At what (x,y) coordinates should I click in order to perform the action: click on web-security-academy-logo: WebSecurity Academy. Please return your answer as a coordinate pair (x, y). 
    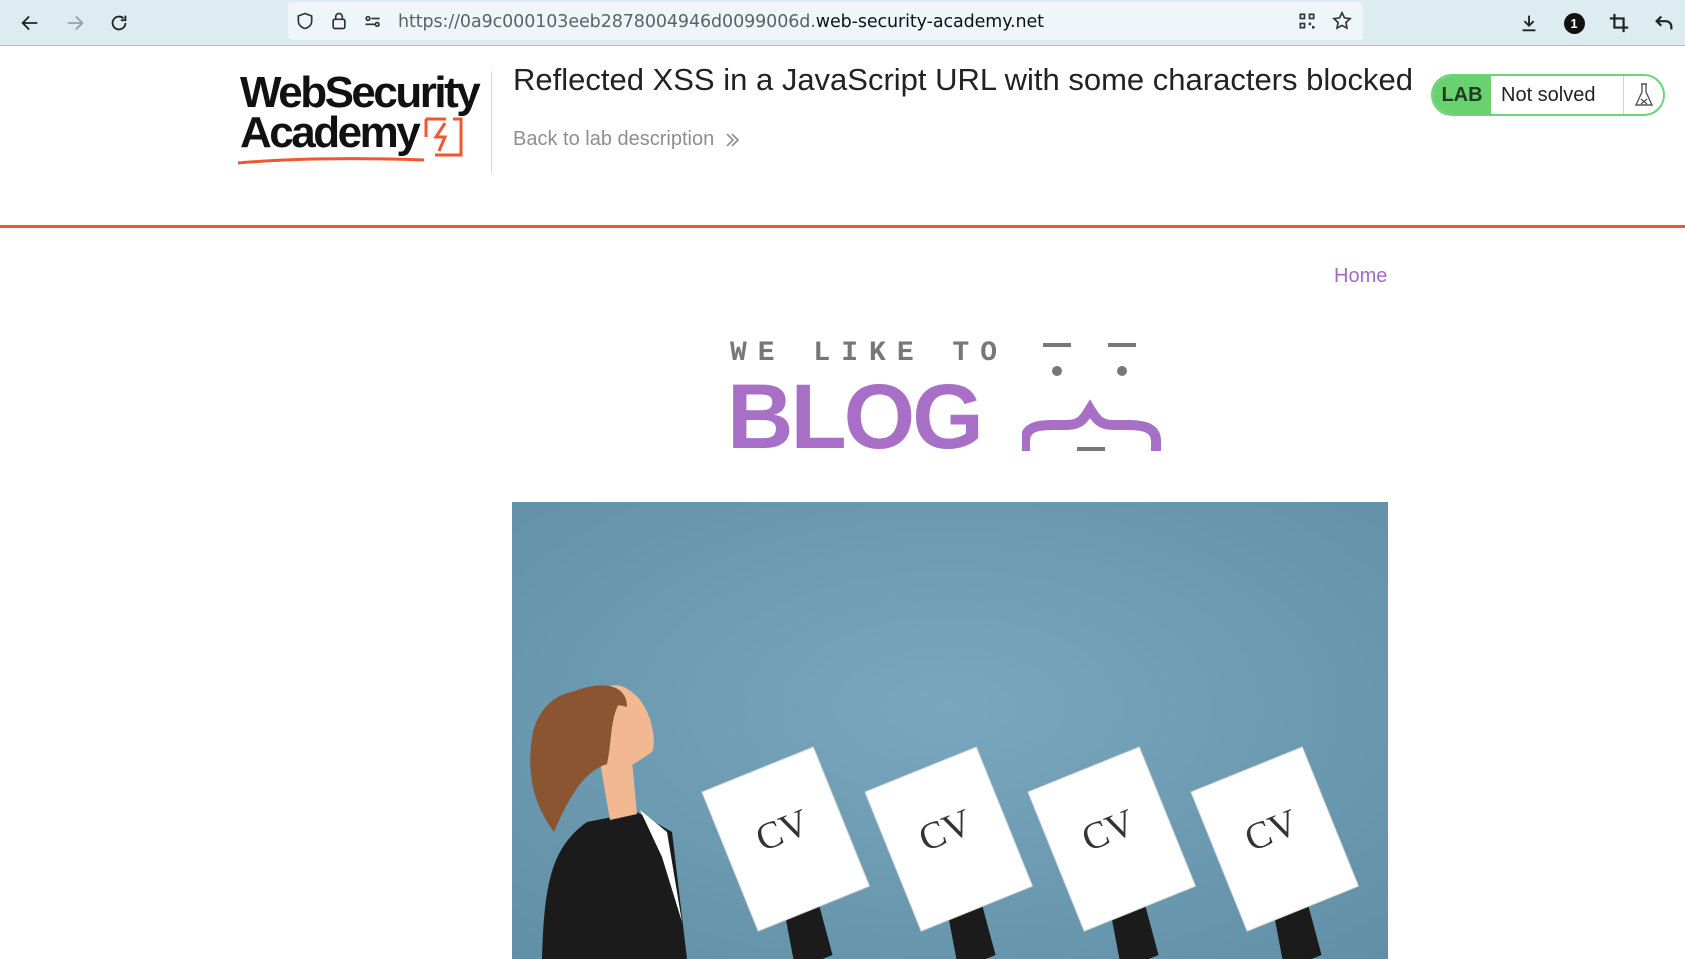
    Looking at the image, I should click on (363, 118).